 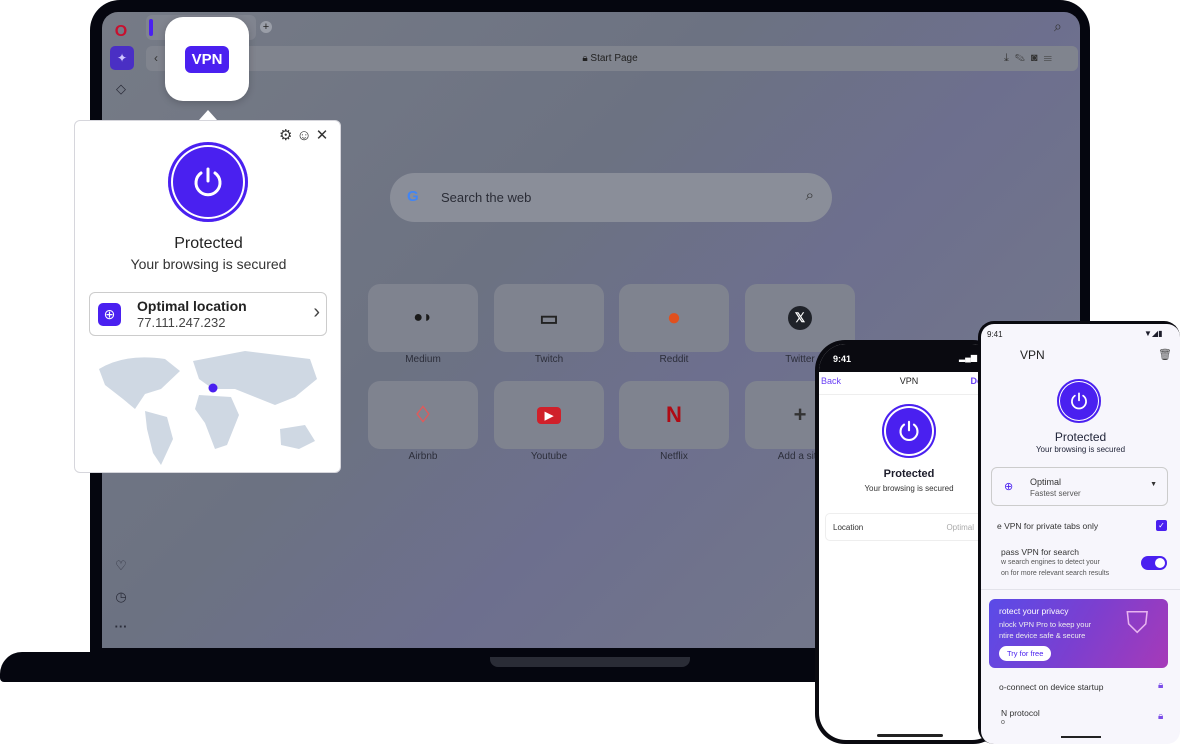 What do you see at coordinates (208, 243) in the screenshot?
I see `status-title: Protected` at bounding box center [208, 243].